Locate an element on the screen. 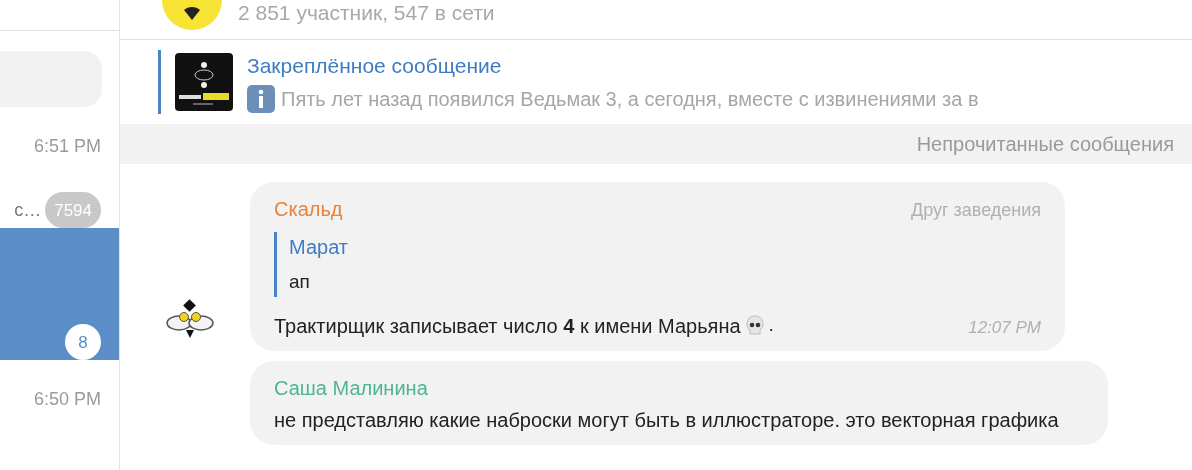 This screenshot has height=470, width=1192. sender-name: Саша Малинина is located at coordinates (351, 387).